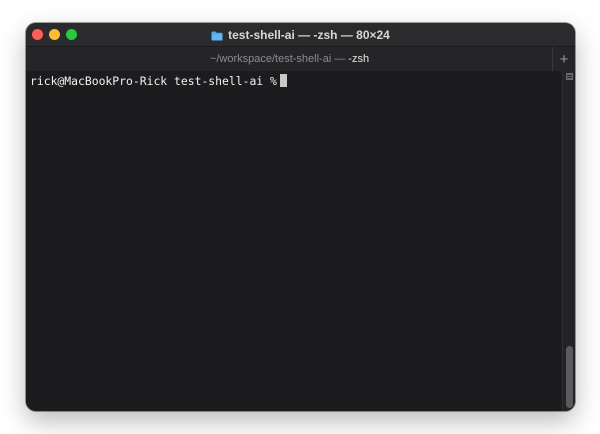 The height and width of the screenshot is (434, 600). I want to click on window-title: test-shell-ai — -zsh — 80×24, so click(309, 34).